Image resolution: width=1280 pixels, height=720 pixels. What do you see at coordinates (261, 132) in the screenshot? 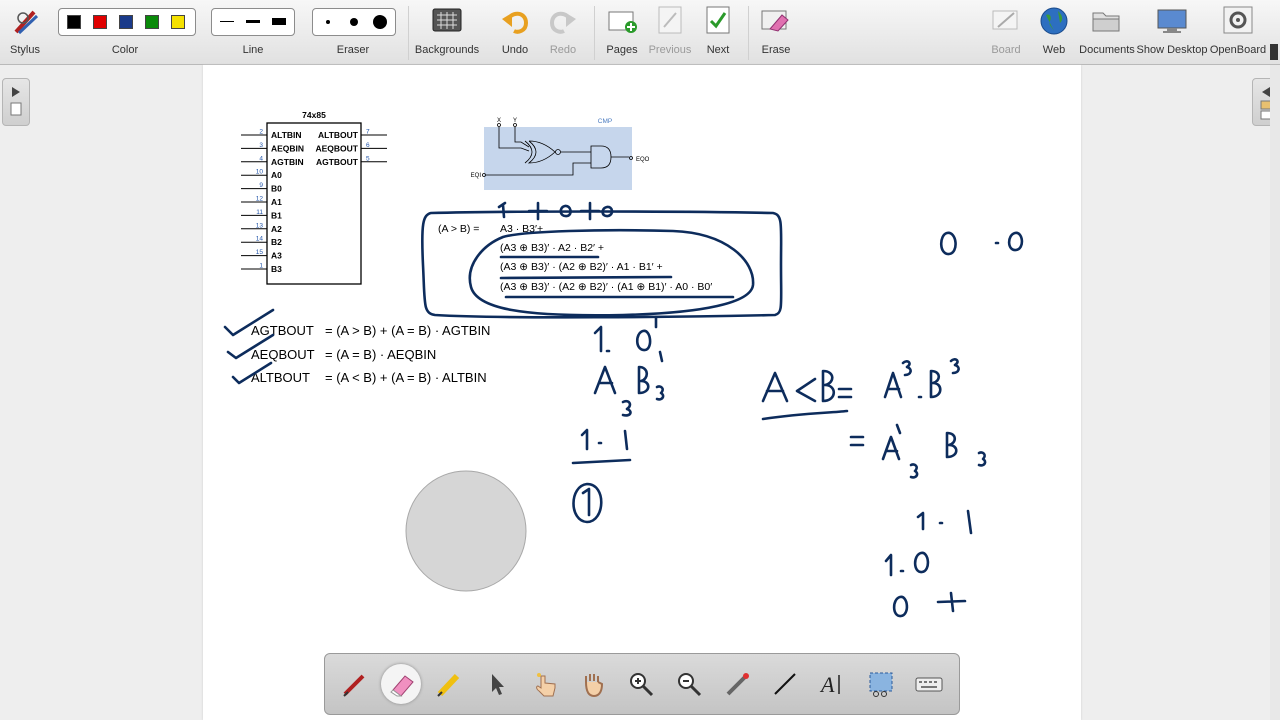
I see `chip-left-pin-number: 2` at bounding box center [261, 132].